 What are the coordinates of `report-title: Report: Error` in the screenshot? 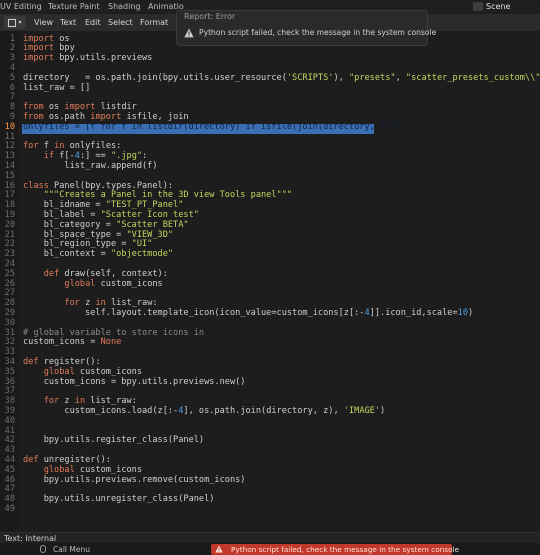 It's located at (210, 16).